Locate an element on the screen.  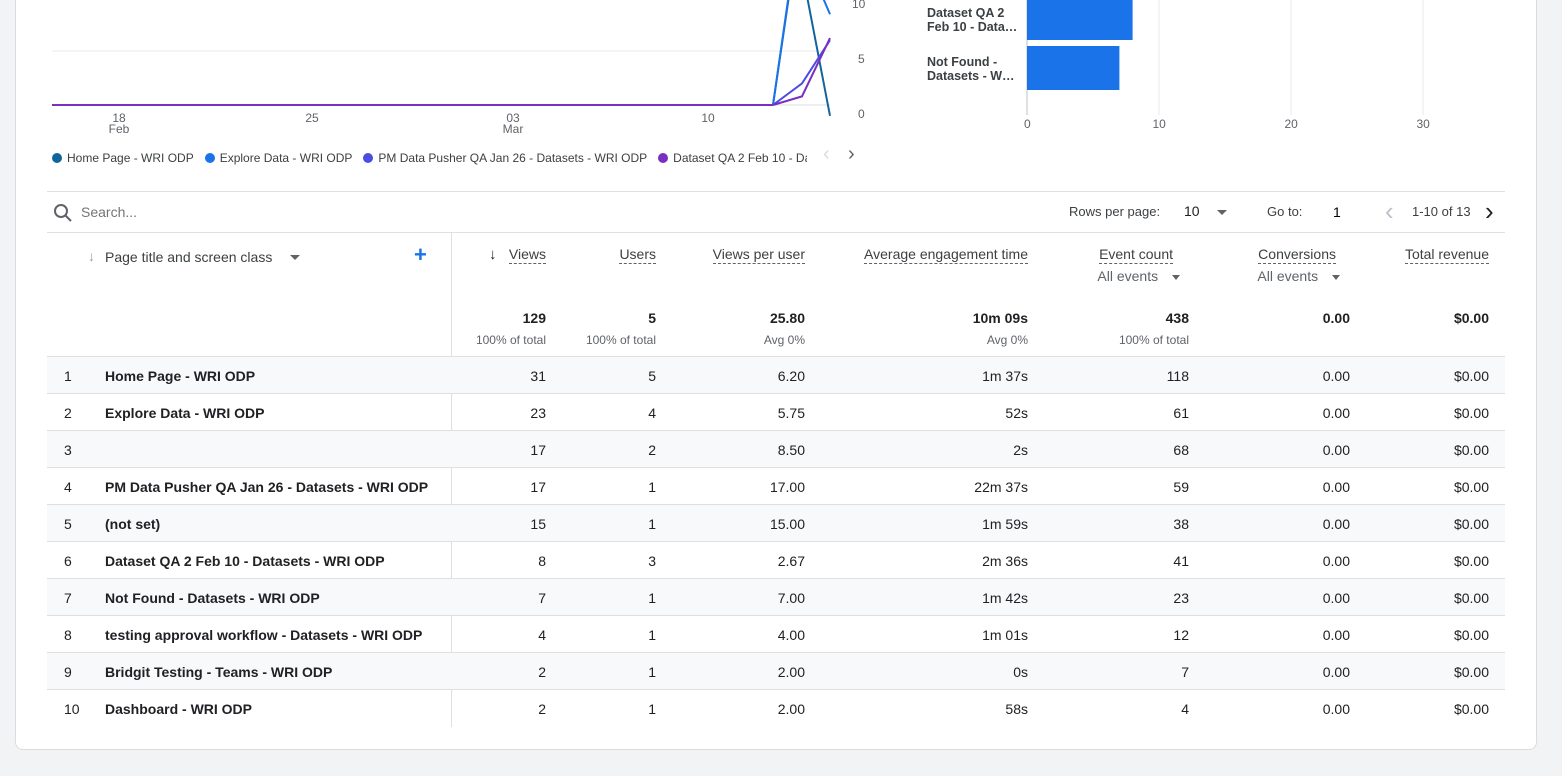
row-views-per-user: 4.00 is located at coordinates (791, 635).